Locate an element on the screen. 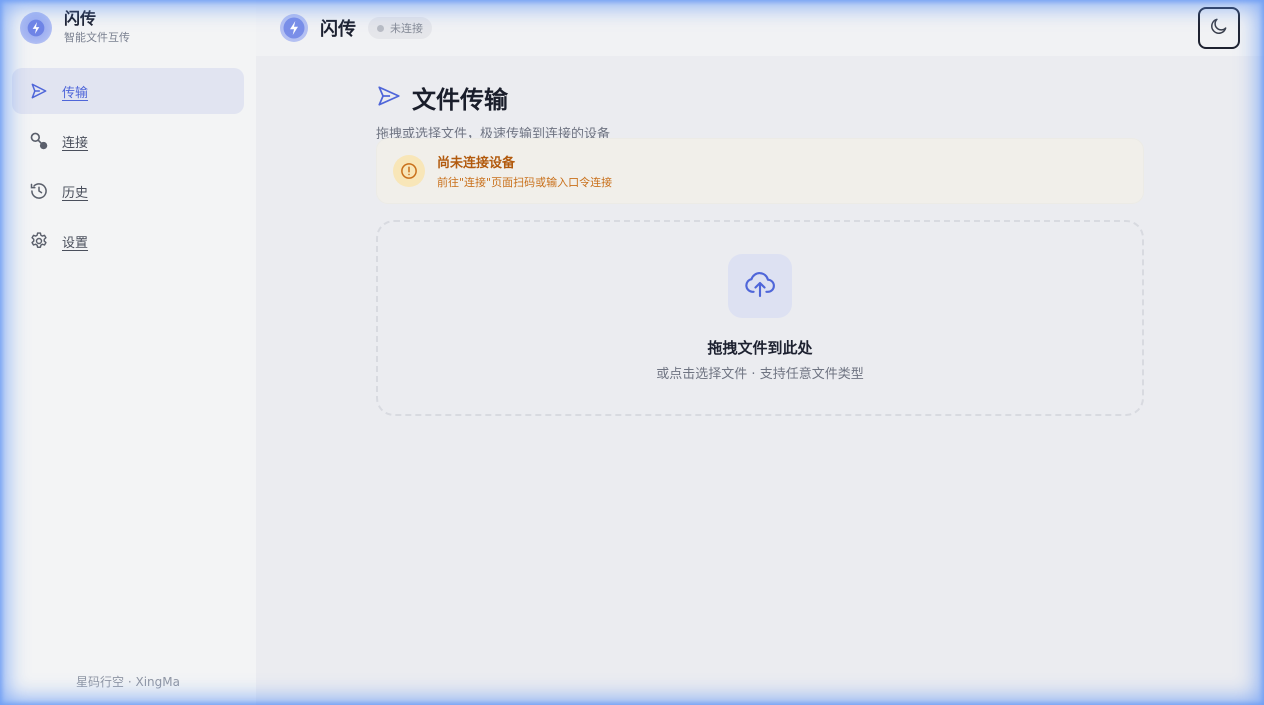 Image resolution: width=1264 pixels, height=705 pixels. theme-toggle-button is located at coordinates (1219, 28).